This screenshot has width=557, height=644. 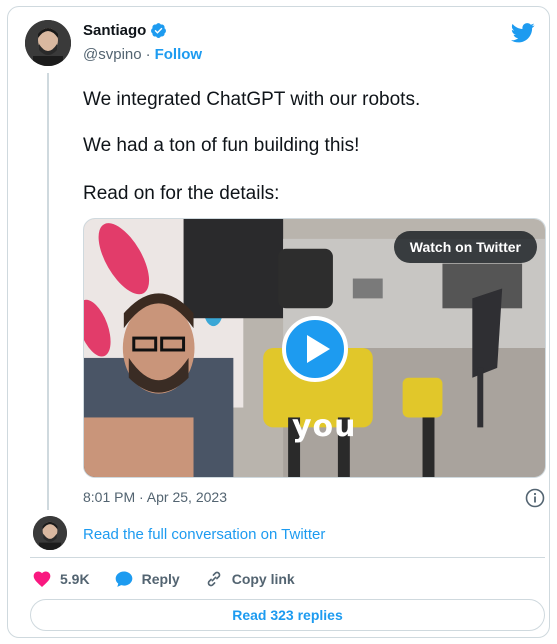 I want to click on watch-on-twitter-button: Watch on Twitter, so click(x=465, y=247).